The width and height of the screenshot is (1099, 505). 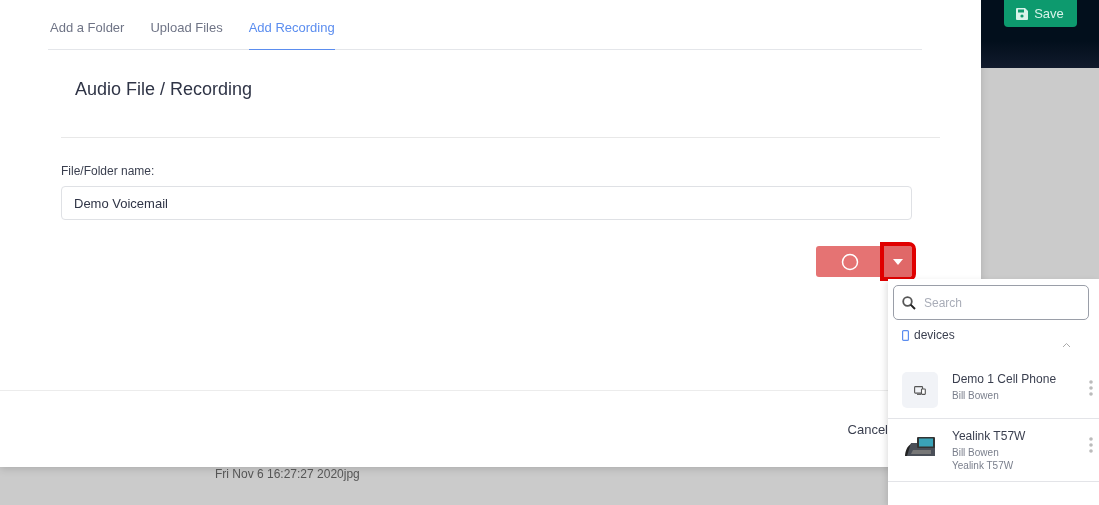 I want to click on dialog-title: Audio File / Recording, so click(x=164, y=89).